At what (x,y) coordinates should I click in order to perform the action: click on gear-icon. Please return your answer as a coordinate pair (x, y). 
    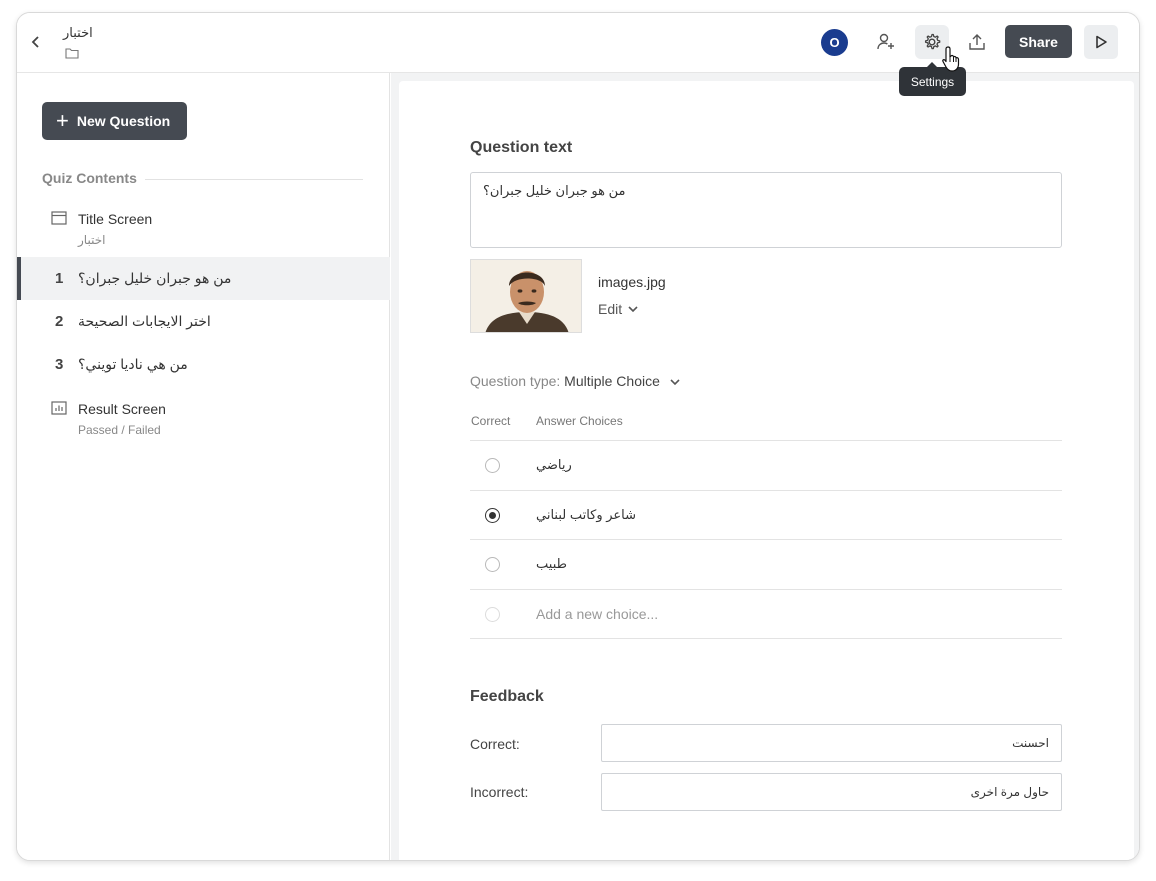
    Looking at the image, I should click on (932, 41).